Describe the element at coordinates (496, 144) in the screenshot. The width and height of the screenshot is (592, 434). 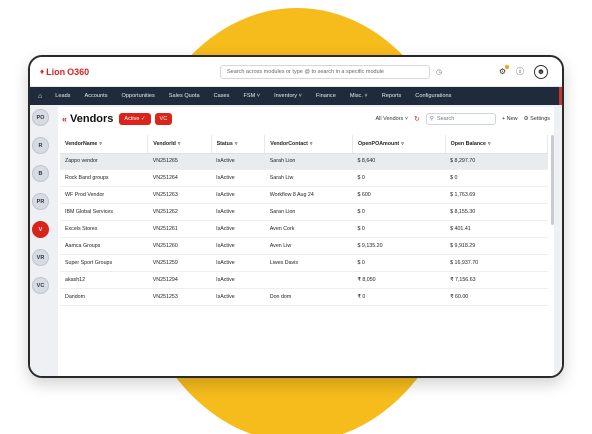
I see `col-open-balance: Open Balance ▿` at that location.